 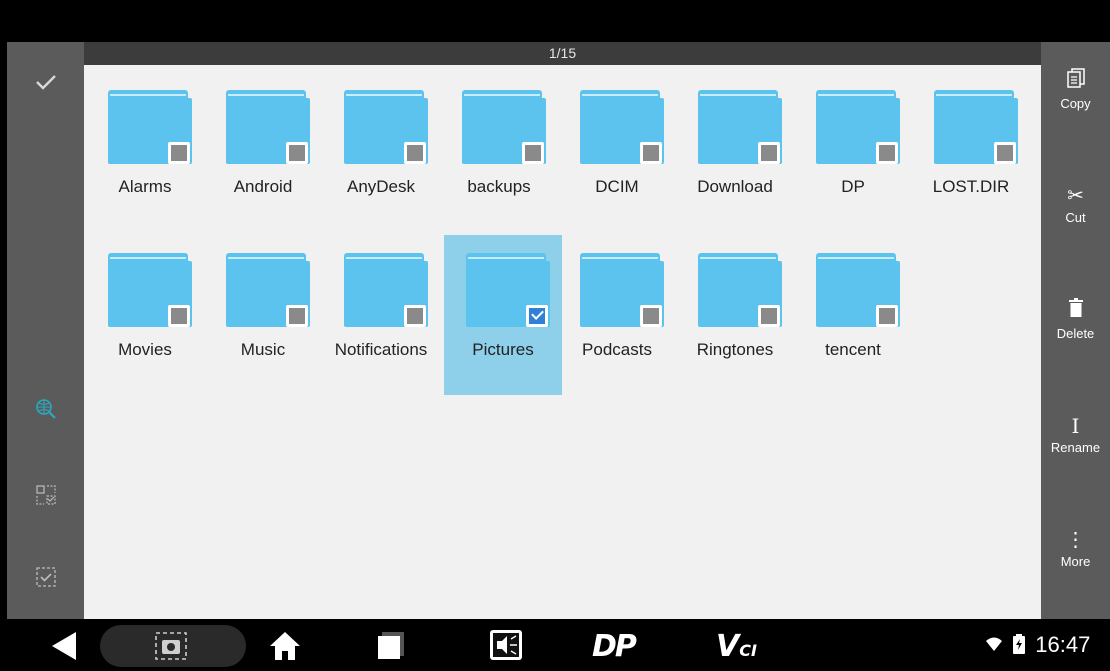 What do you see at coordinates (45, 330) in the screenshot?
I see `left-toolbar` at bounding box center [45, 330].